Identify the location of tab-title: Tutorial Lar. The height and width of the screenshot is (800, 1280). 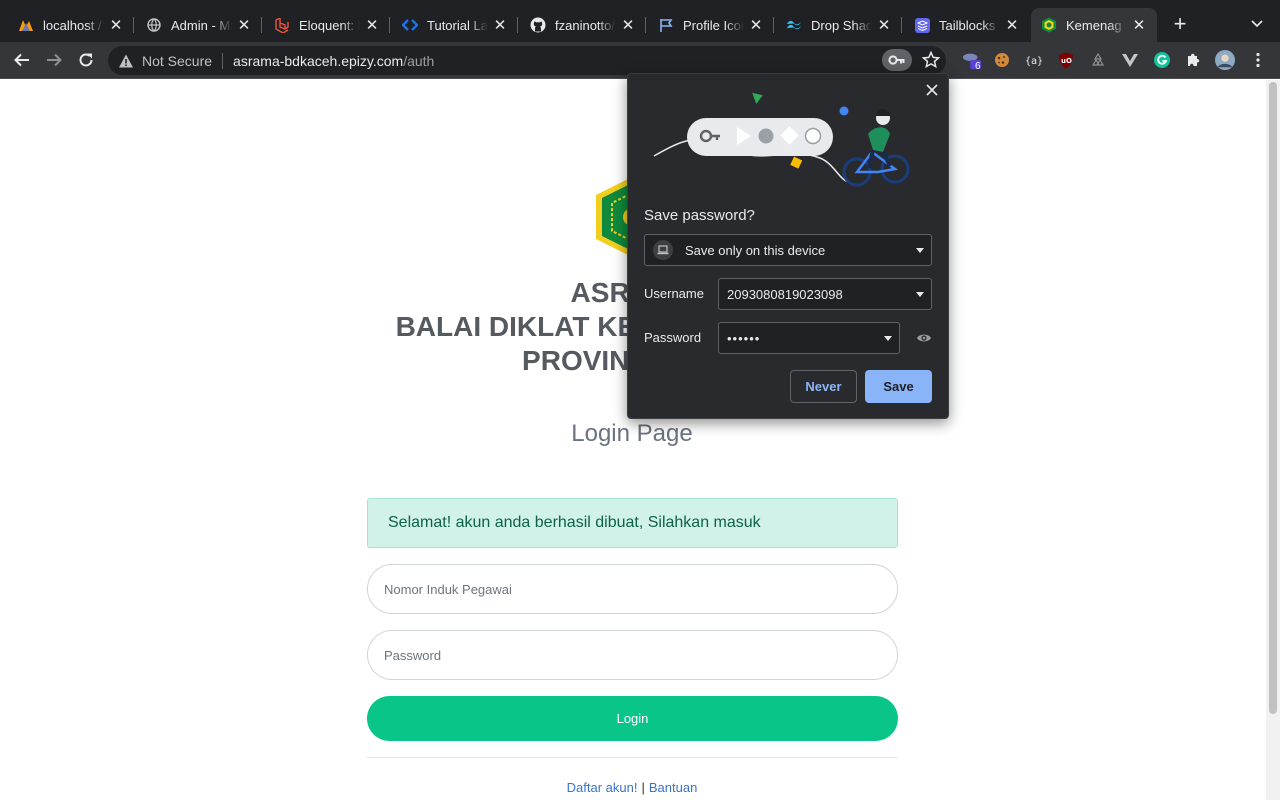
(457, 25).